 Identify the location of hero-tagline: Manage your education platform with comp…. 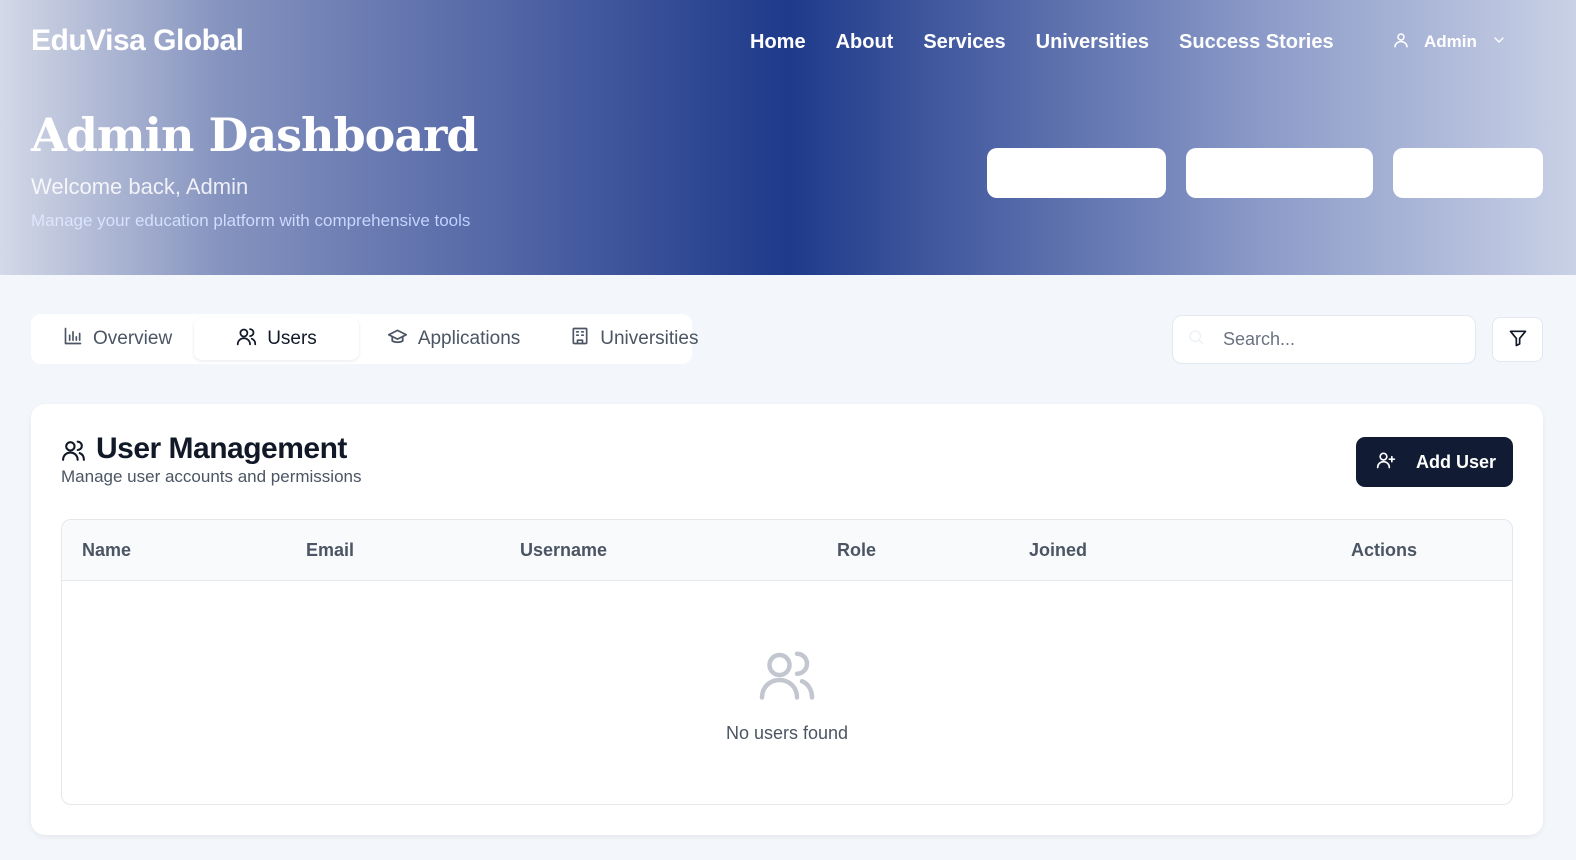
(251, 220).